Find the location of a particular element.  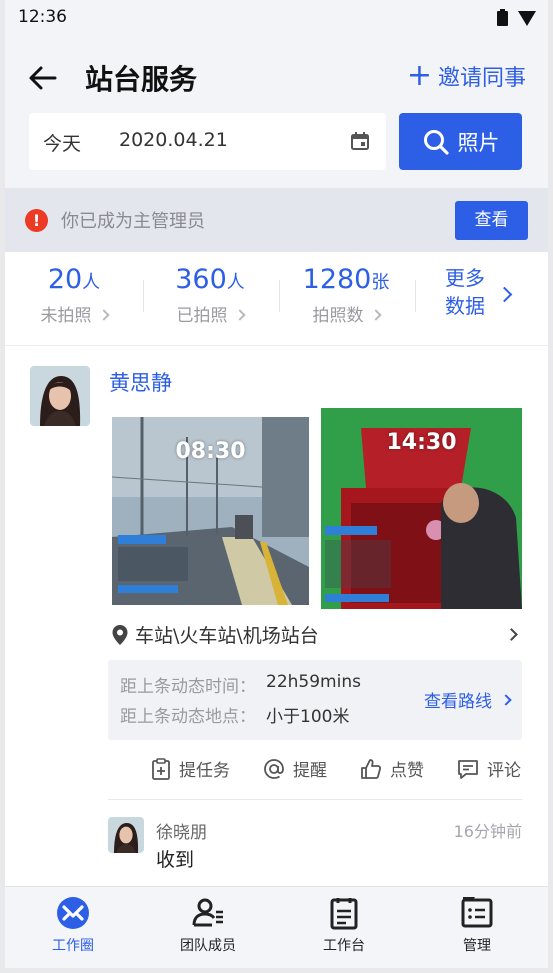

assign-task-label: 提任务 is located at coordinates (204, 771).